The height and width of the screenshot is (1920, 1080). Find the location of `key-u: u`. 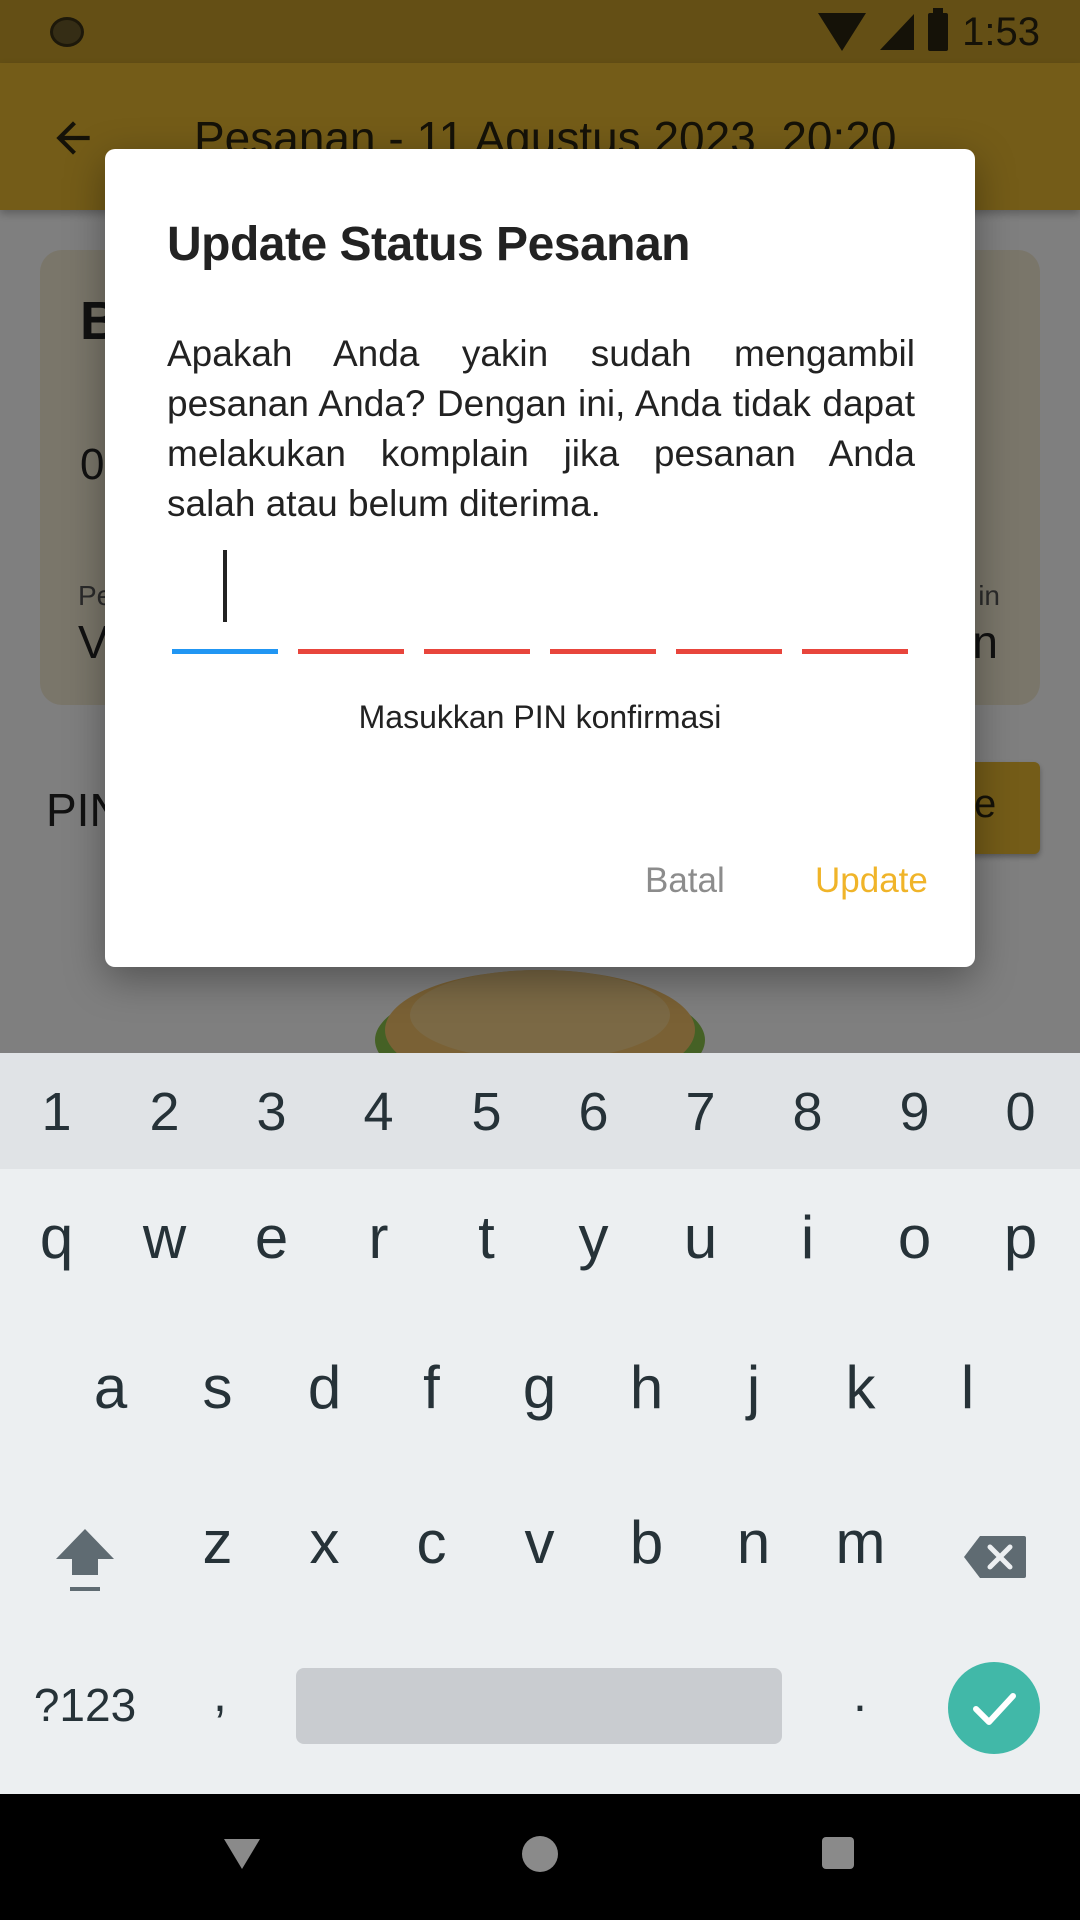

key-u: u is located at coordinates (700, 1237).